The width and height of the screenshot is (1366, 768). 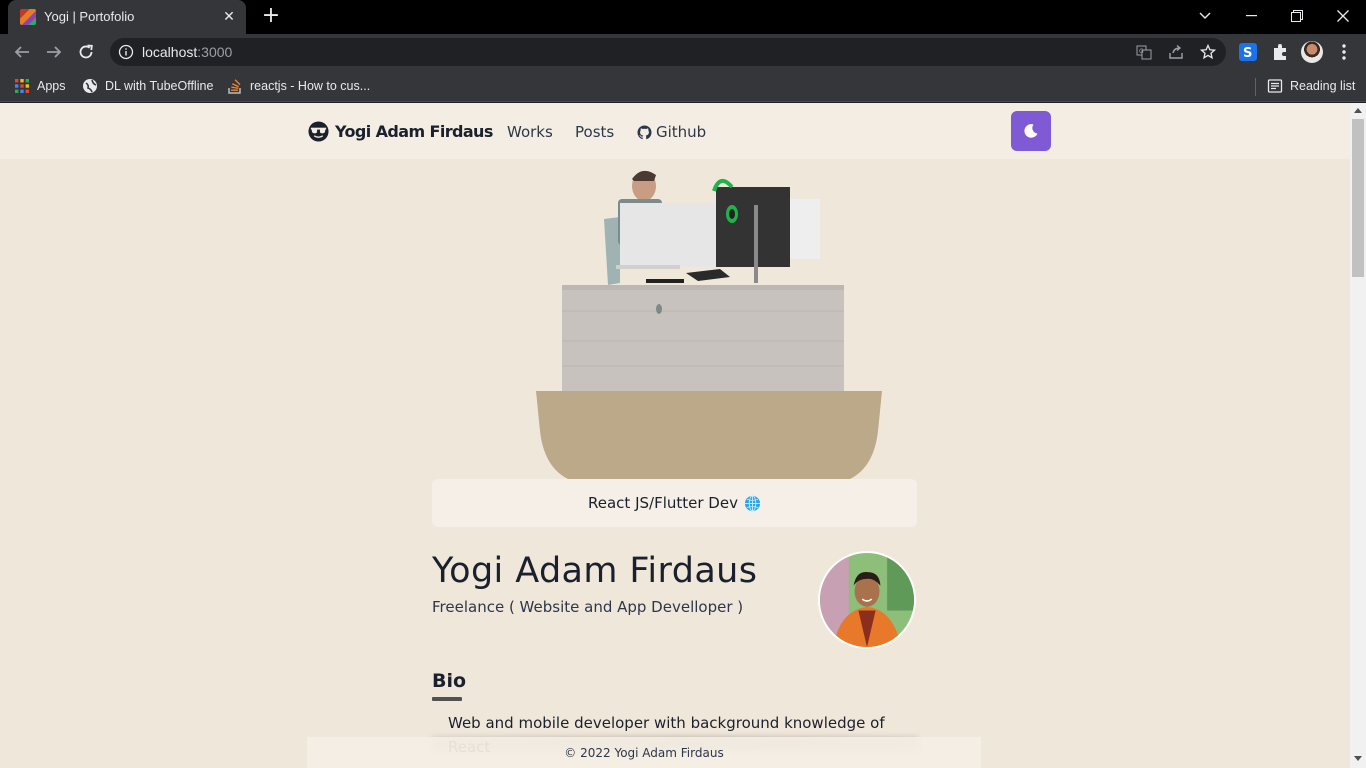 I want to click on bookmark-tubeoffline: DL with TubeOffline, so click(x=147, y=86).